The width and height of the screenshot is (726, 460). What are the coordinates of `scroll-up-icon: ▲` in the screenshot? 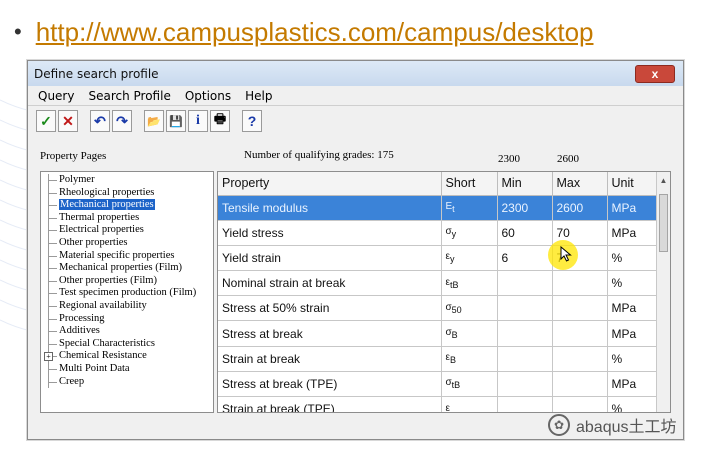 It's located at (663, 180).